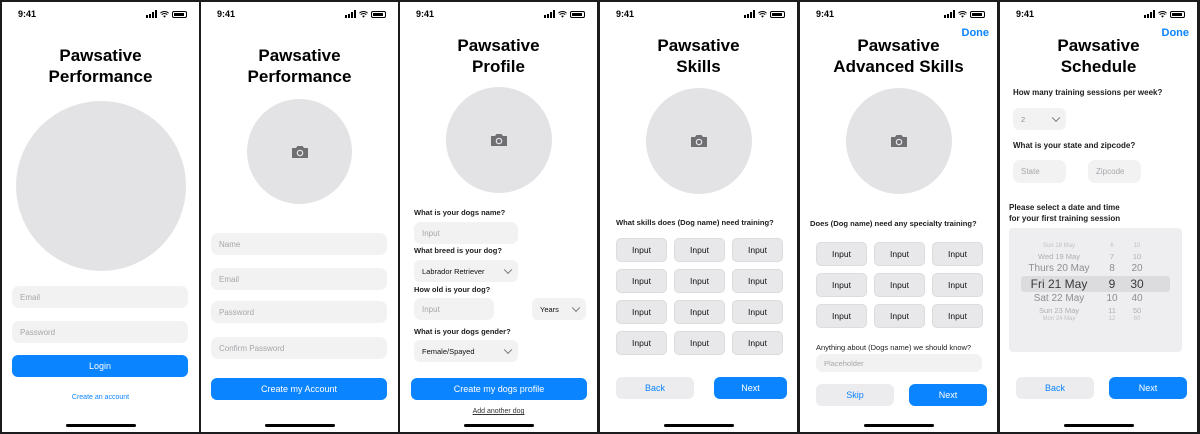 The image size is (1200, 434). What do you see at coordinates (299, 389) in the screenshot?
I see `create-account-button: Create my Account` at bounding box center [299, 389].